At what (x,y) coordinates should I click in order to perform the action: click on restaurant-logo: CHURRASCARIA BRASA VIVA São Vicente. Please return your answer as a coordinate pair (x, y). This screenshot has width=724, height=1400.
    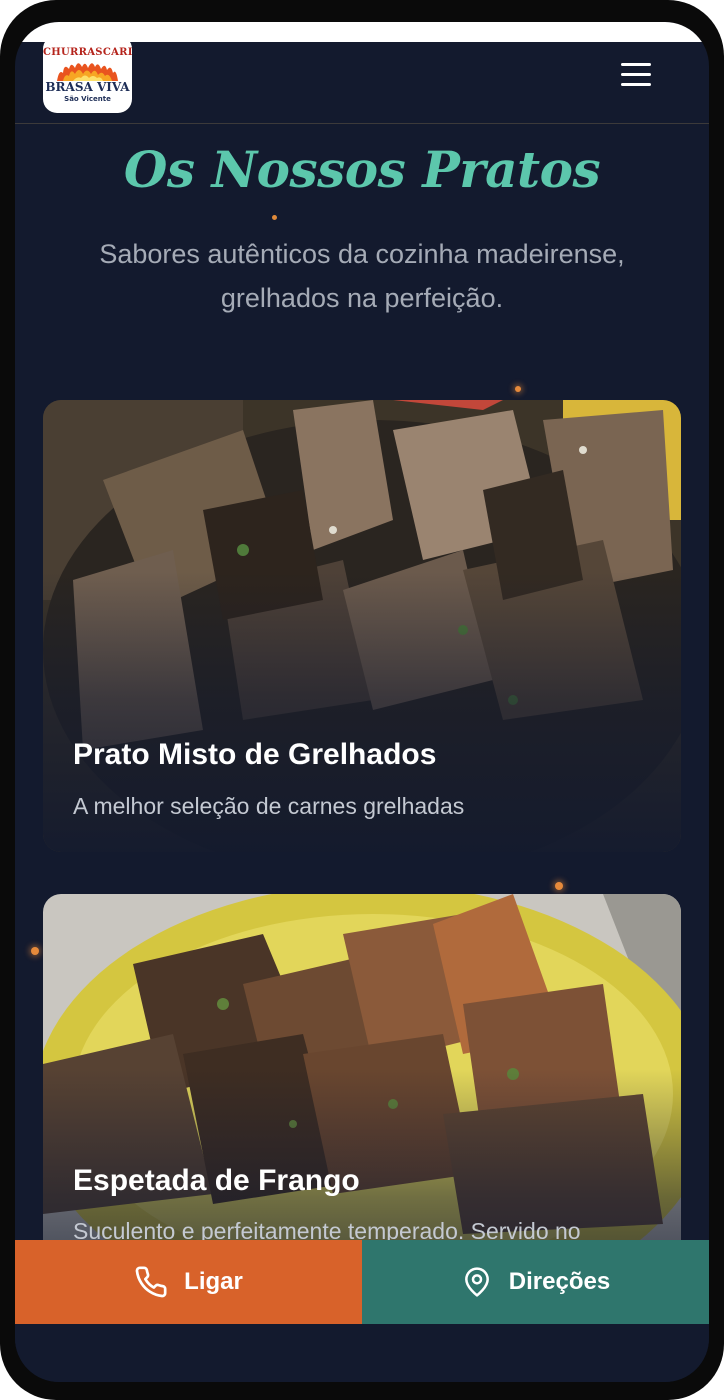
    Looking at the image, I should click on (87, 74).